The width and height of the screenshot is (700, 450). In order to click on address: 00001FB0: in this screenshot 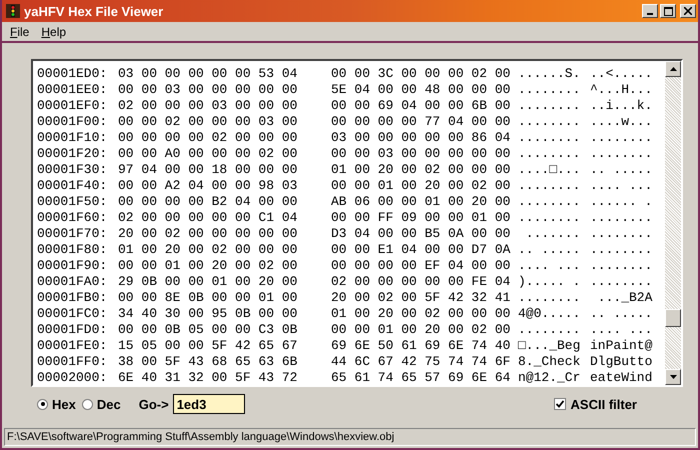, I will do `click(72, 297)`.